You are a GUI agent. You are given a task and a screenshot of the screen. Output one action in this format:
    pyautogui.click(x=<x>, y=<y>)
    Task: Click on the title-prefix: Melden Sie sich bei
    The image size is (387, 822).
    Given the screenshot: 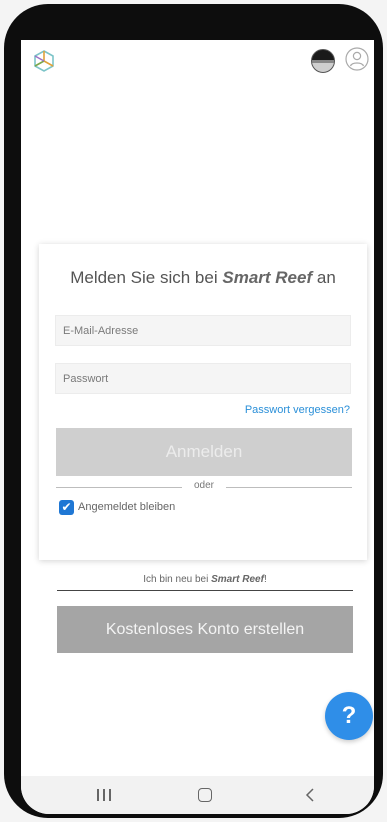 What is the action you would take?
    pyautogui.click(x=144, y=277)
    